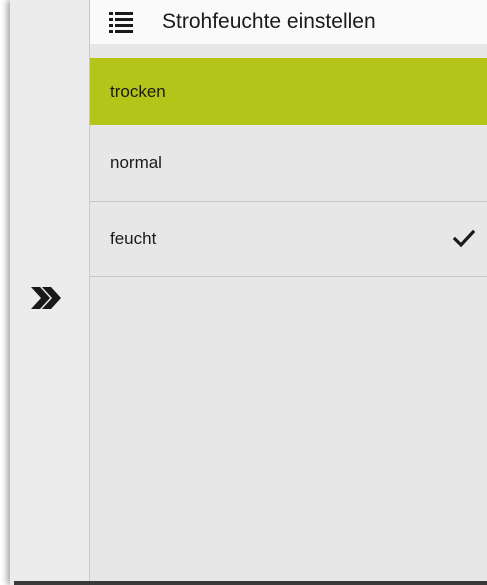 This screenshot has height=585, width=487. Describe the element at coordinates (136, 162) in the screenshot. I see `option-label: normal` at that location.